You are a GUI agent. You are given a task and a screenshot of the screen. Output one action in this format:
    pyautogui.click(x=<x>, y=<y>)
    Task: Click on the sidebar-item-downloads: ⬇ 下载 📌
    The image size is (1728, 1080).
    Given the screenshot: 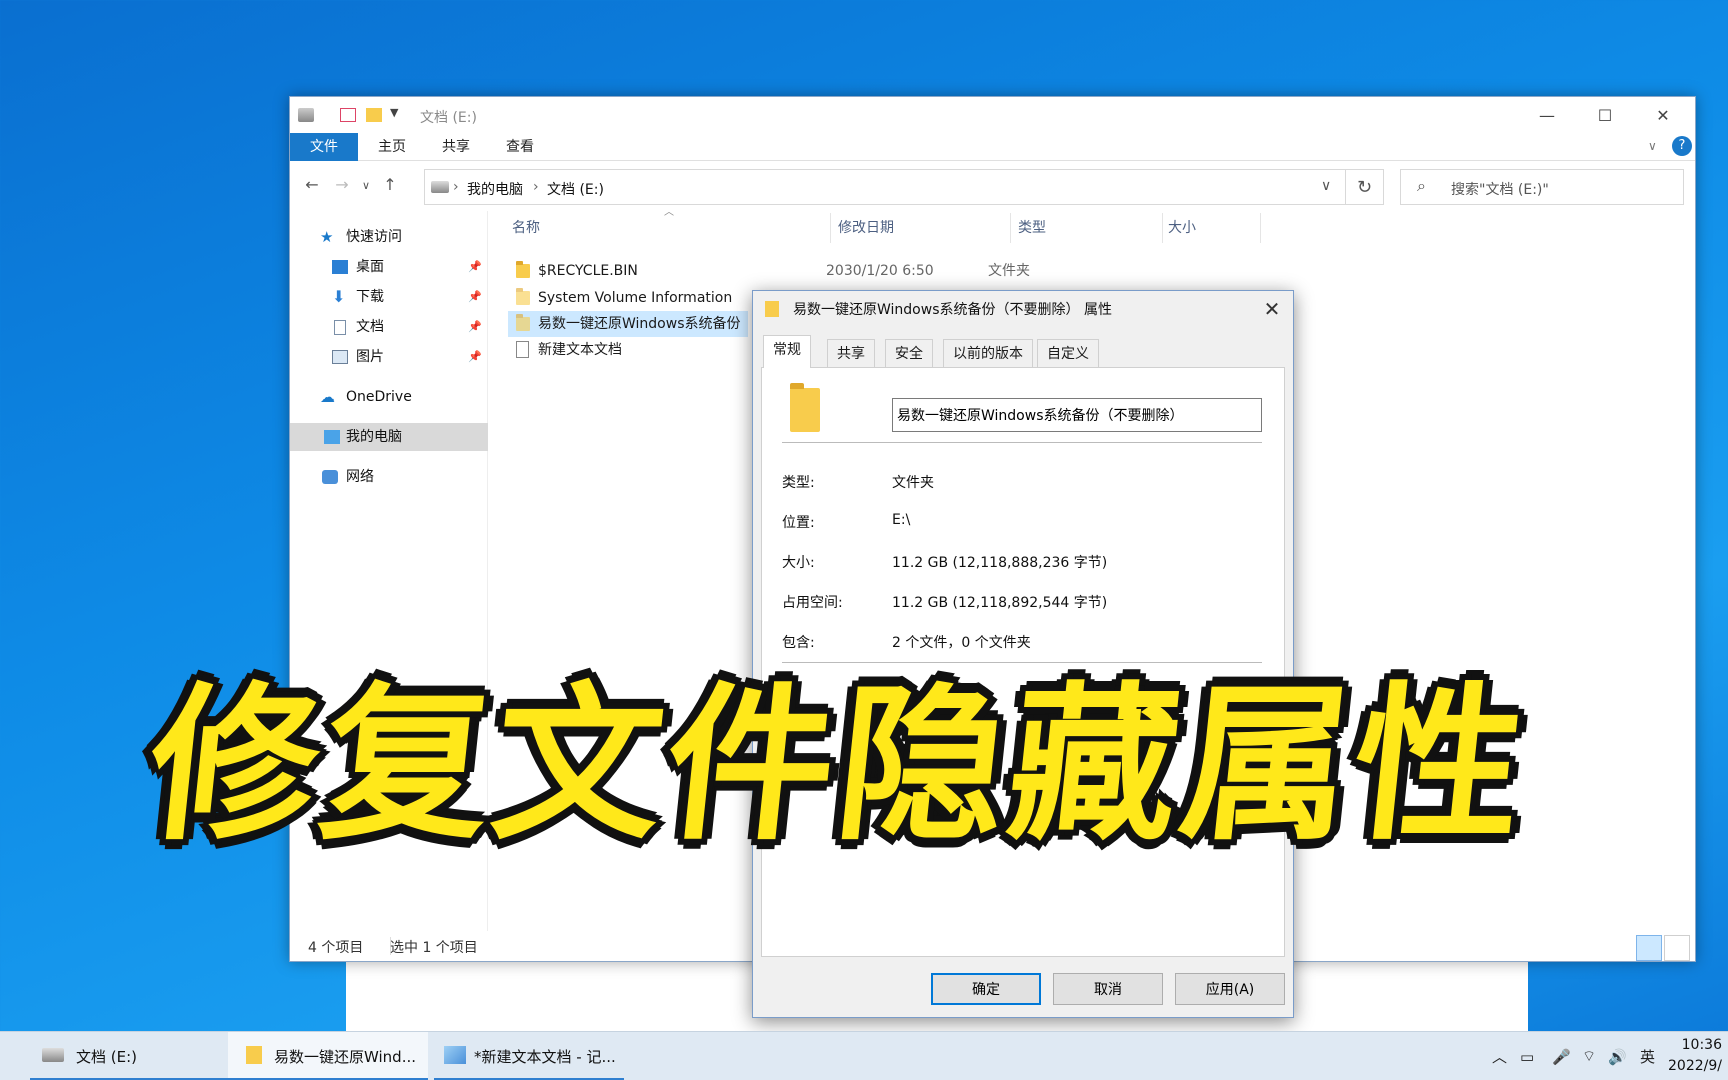 What is the action you would take?
    pyautogui.click(x=389, y=297)
    